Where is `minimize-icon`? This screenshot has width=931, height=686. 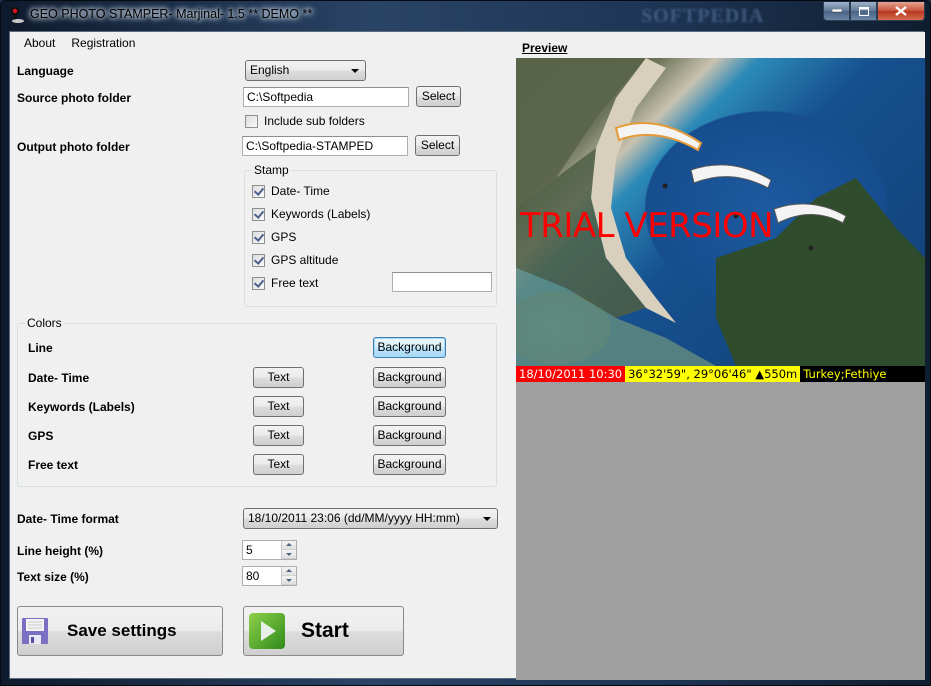 minimize-icon is located at coordinates (836, 11).